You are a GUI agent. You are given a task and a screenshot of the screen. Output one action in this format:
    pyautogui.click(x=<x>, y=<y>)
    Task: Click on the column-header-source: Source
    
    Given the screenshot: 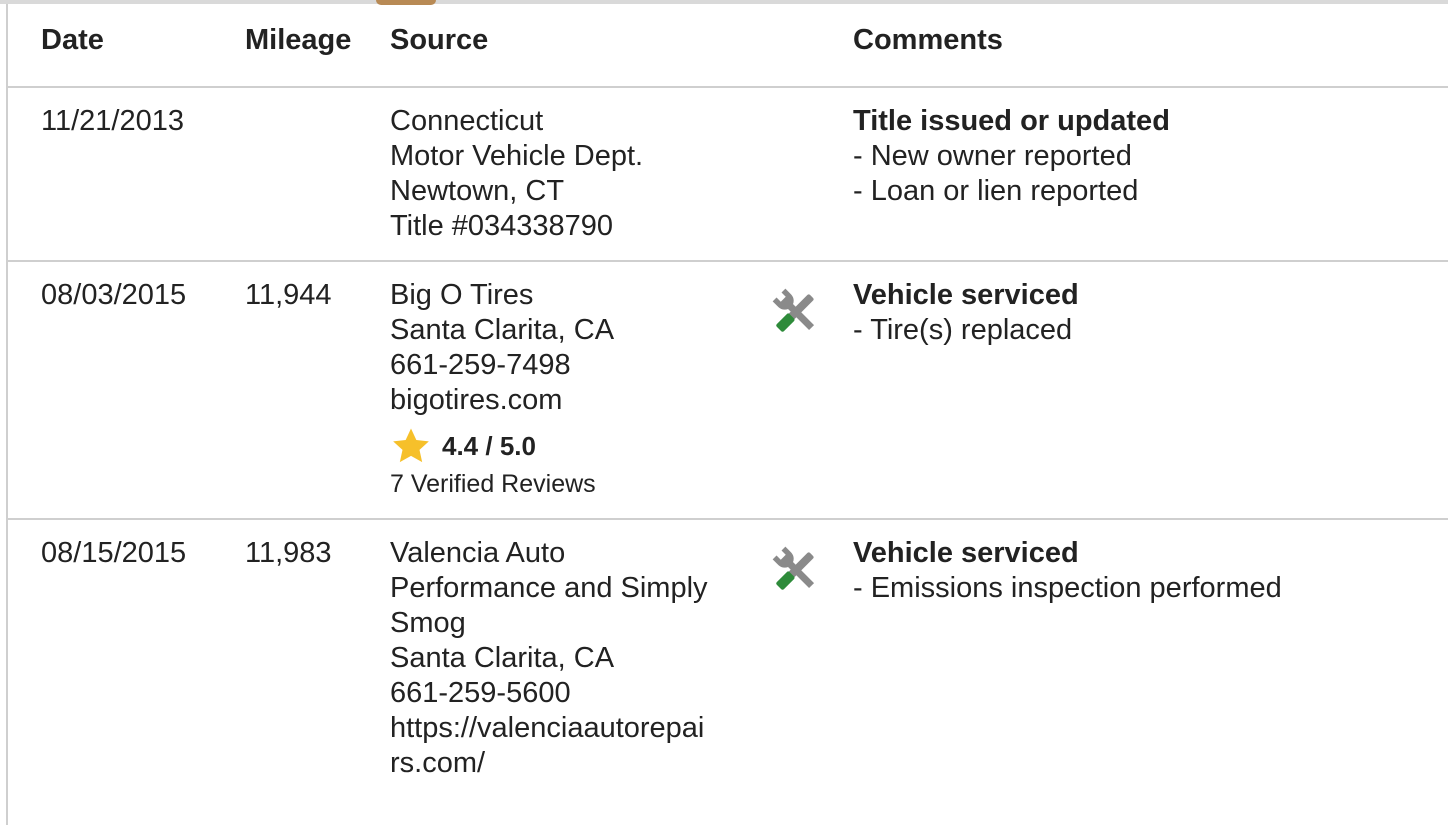 What is the action you would take?
    pyautogui.click(x=439, y=40)
    